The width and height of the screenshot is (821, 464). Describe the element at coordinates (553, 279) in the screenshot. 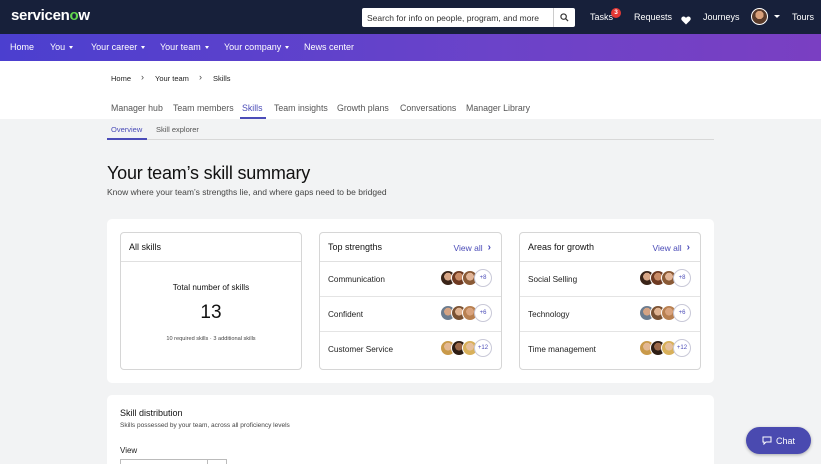

I see `skill-label: Social Selling` at that location.